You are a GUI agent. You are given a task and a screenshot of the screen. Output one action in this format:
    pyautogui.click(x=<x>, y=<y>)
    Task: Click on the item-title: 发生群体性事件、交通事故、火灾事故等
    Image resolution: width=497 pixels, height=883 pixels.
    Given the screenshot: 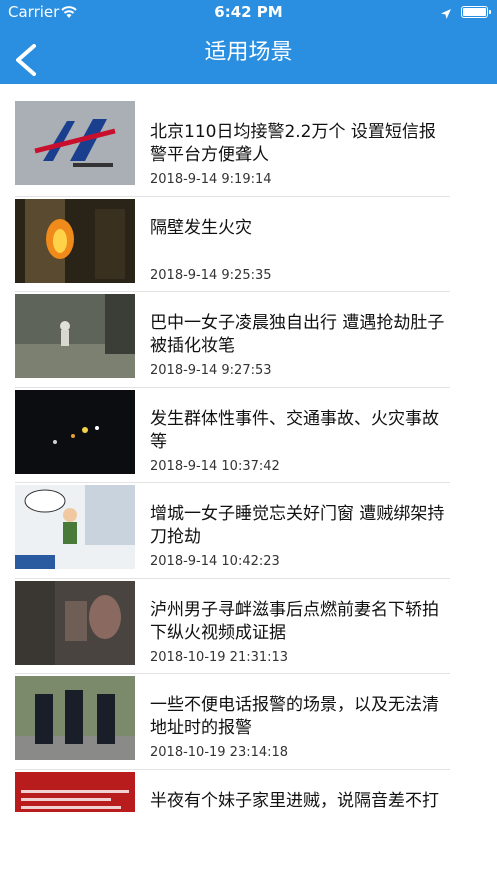 What is the action you would take?
    pyautogui.click(x=294, y=430)
    